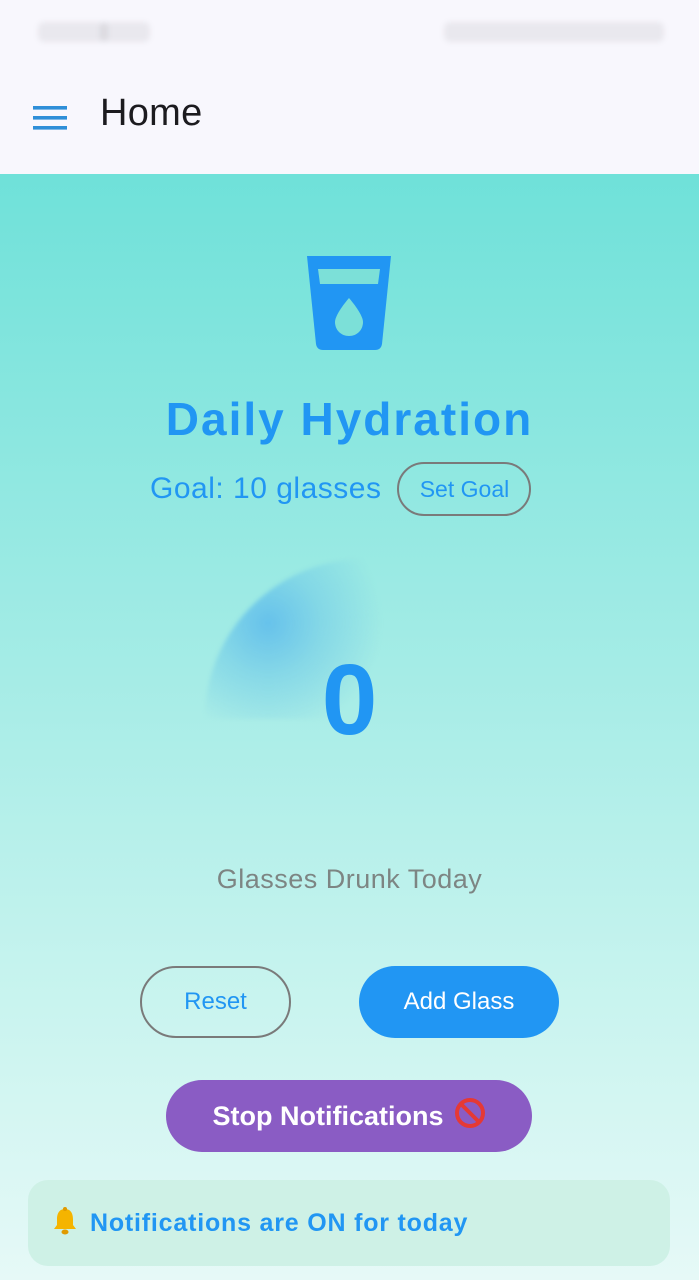 The width and height of the screenshot is (699, 1280). What do you see at coordinates (65, 1223) in the screenshot?
I see `bell-icon` at bounding box center [65, 1223].